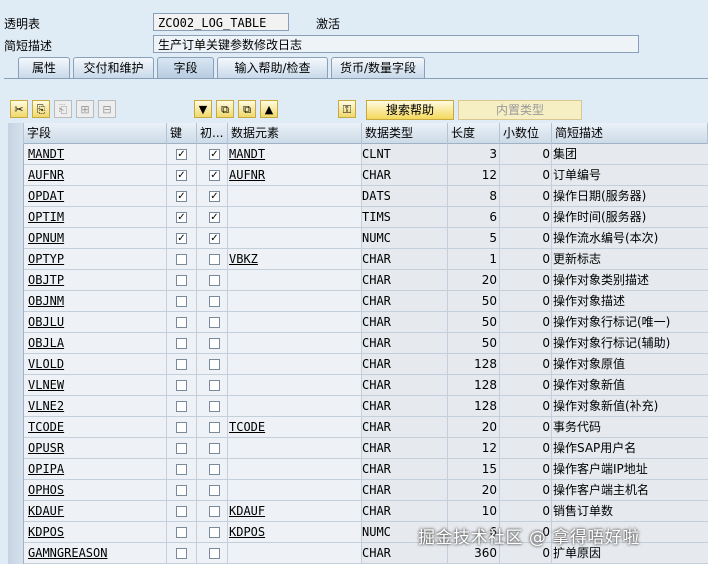 The width and height of the screenshot is (708, 564). I want to click on table-row: MANDT ✓ ✓ MANDT CLNT 3 0 集团, so click(358, 154).